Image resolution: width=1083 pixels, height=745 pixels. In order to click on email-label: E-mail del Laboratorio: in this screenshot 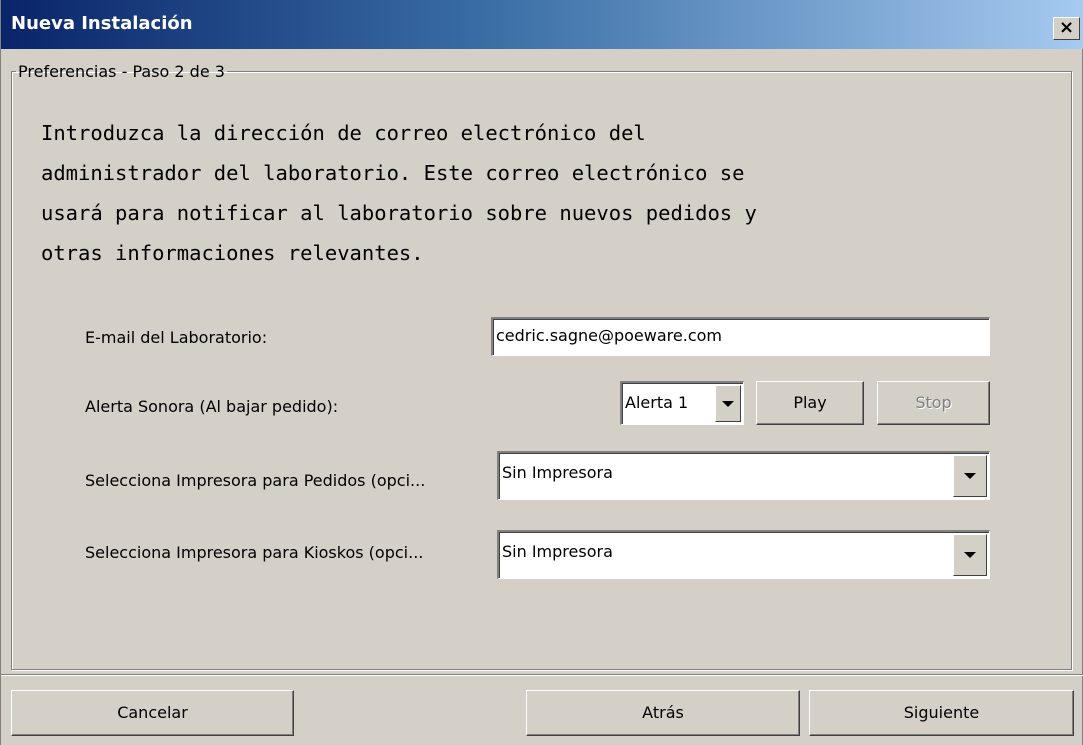, I will do `click(176, 337)`.